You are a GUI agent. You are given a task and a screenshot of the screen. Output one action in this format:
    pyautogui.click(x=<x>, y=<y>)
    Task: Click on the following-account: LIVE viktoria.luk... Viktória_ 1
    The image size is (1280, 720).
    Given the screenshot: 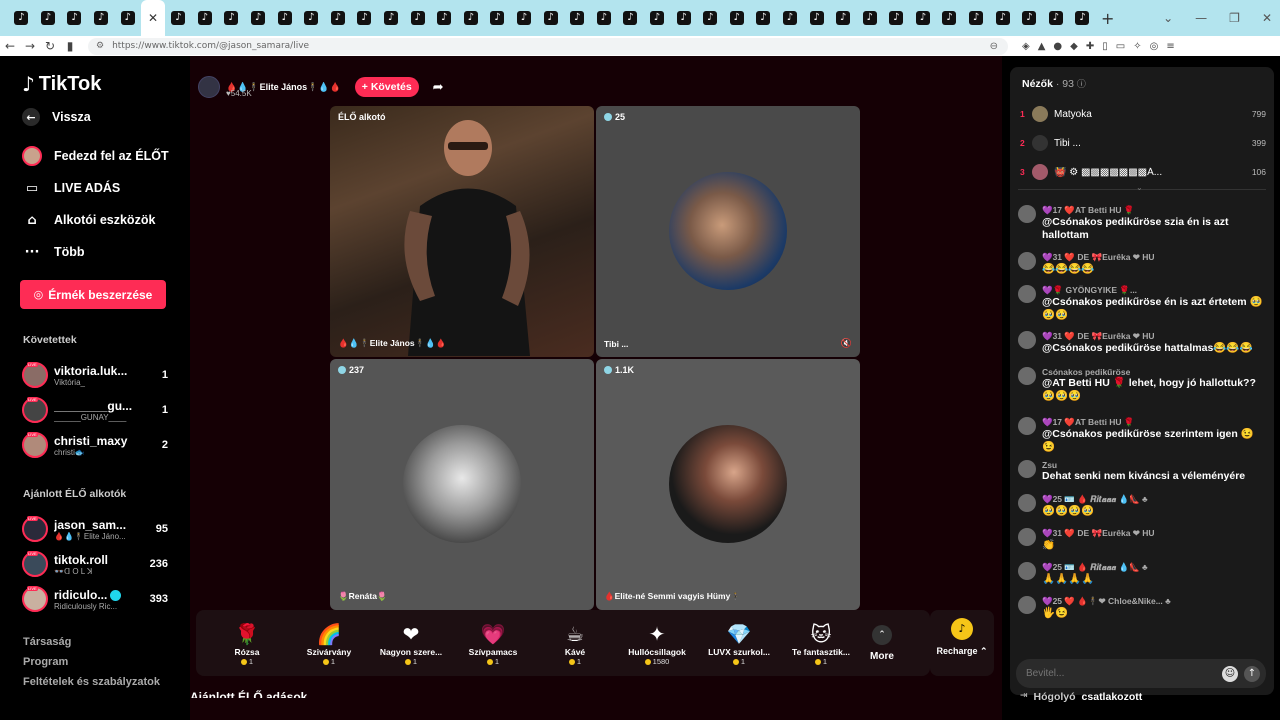 What is the action you would take?
    pyautogui.click(x=95, y=375)
    